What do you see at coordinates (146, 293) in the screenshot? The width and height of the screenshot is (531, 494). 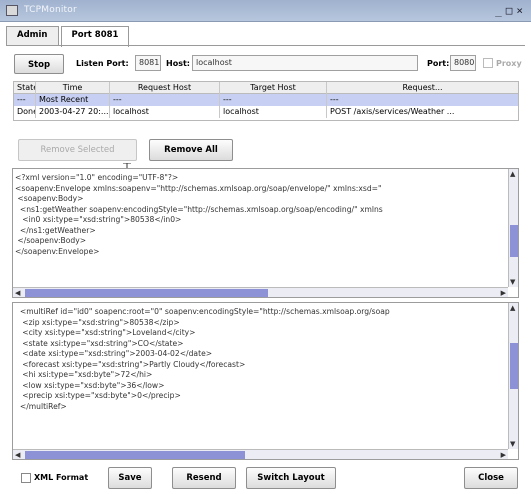 I see `request-hscroll-thumb` at bounding box center [146, 293].